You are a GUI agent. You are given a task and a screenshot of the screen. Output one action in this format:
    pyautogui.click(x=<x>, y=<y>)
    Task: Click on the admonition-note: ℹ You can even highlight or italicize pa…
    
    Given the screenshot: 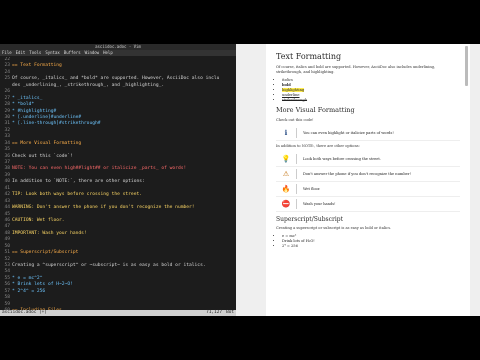 What is the action you would take?
    pyautogui.click(x=368, y=133)
    